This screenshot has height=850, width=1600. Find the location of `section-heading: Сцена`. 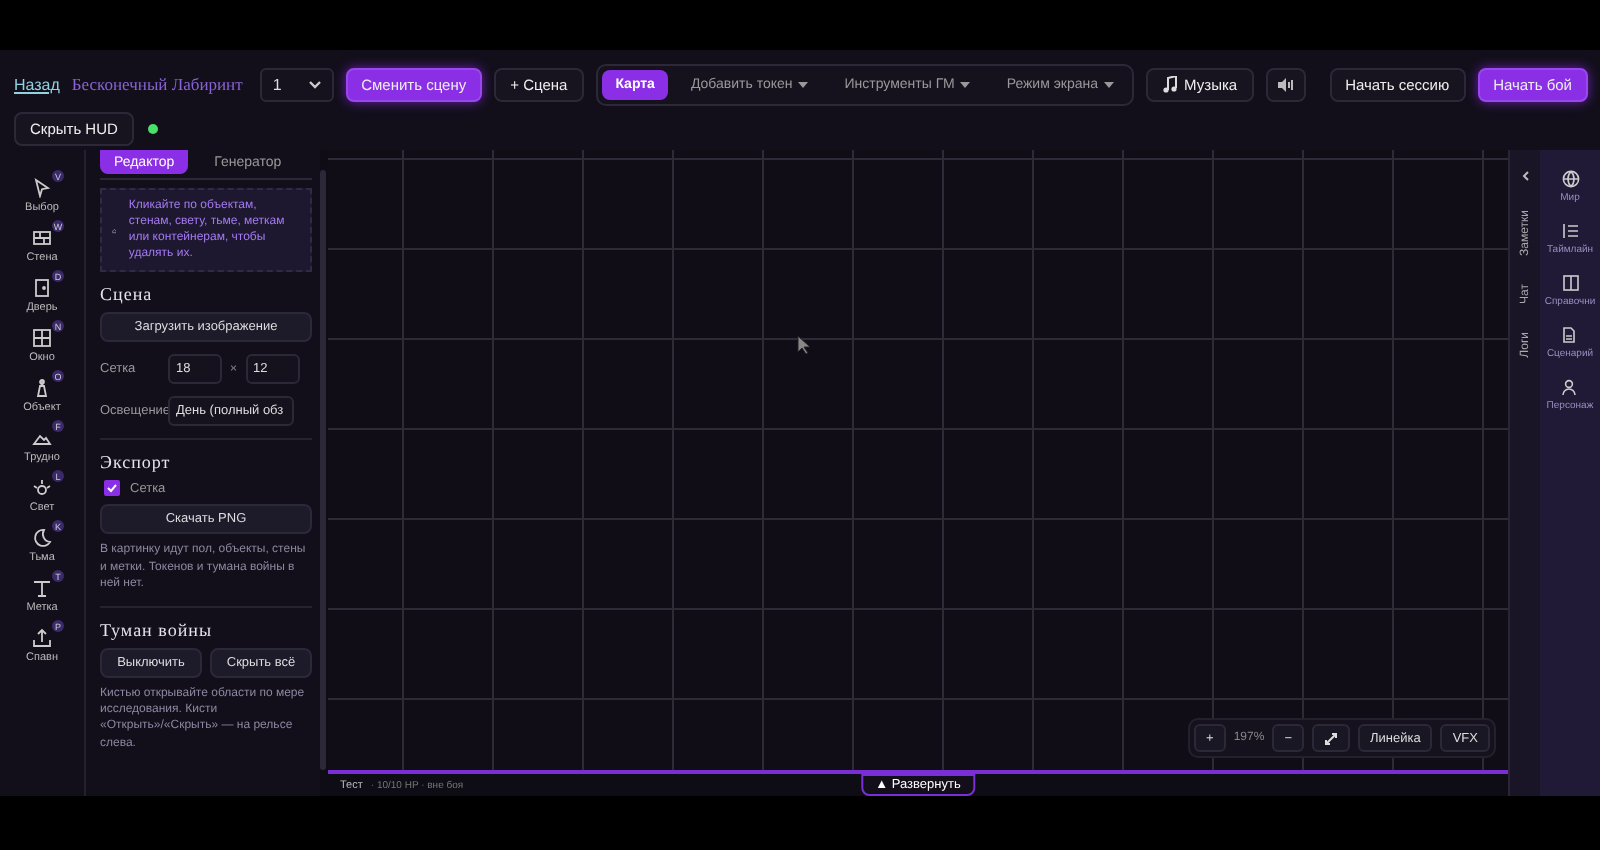

section-heading: Сцена is located at coordinates (127, 294).